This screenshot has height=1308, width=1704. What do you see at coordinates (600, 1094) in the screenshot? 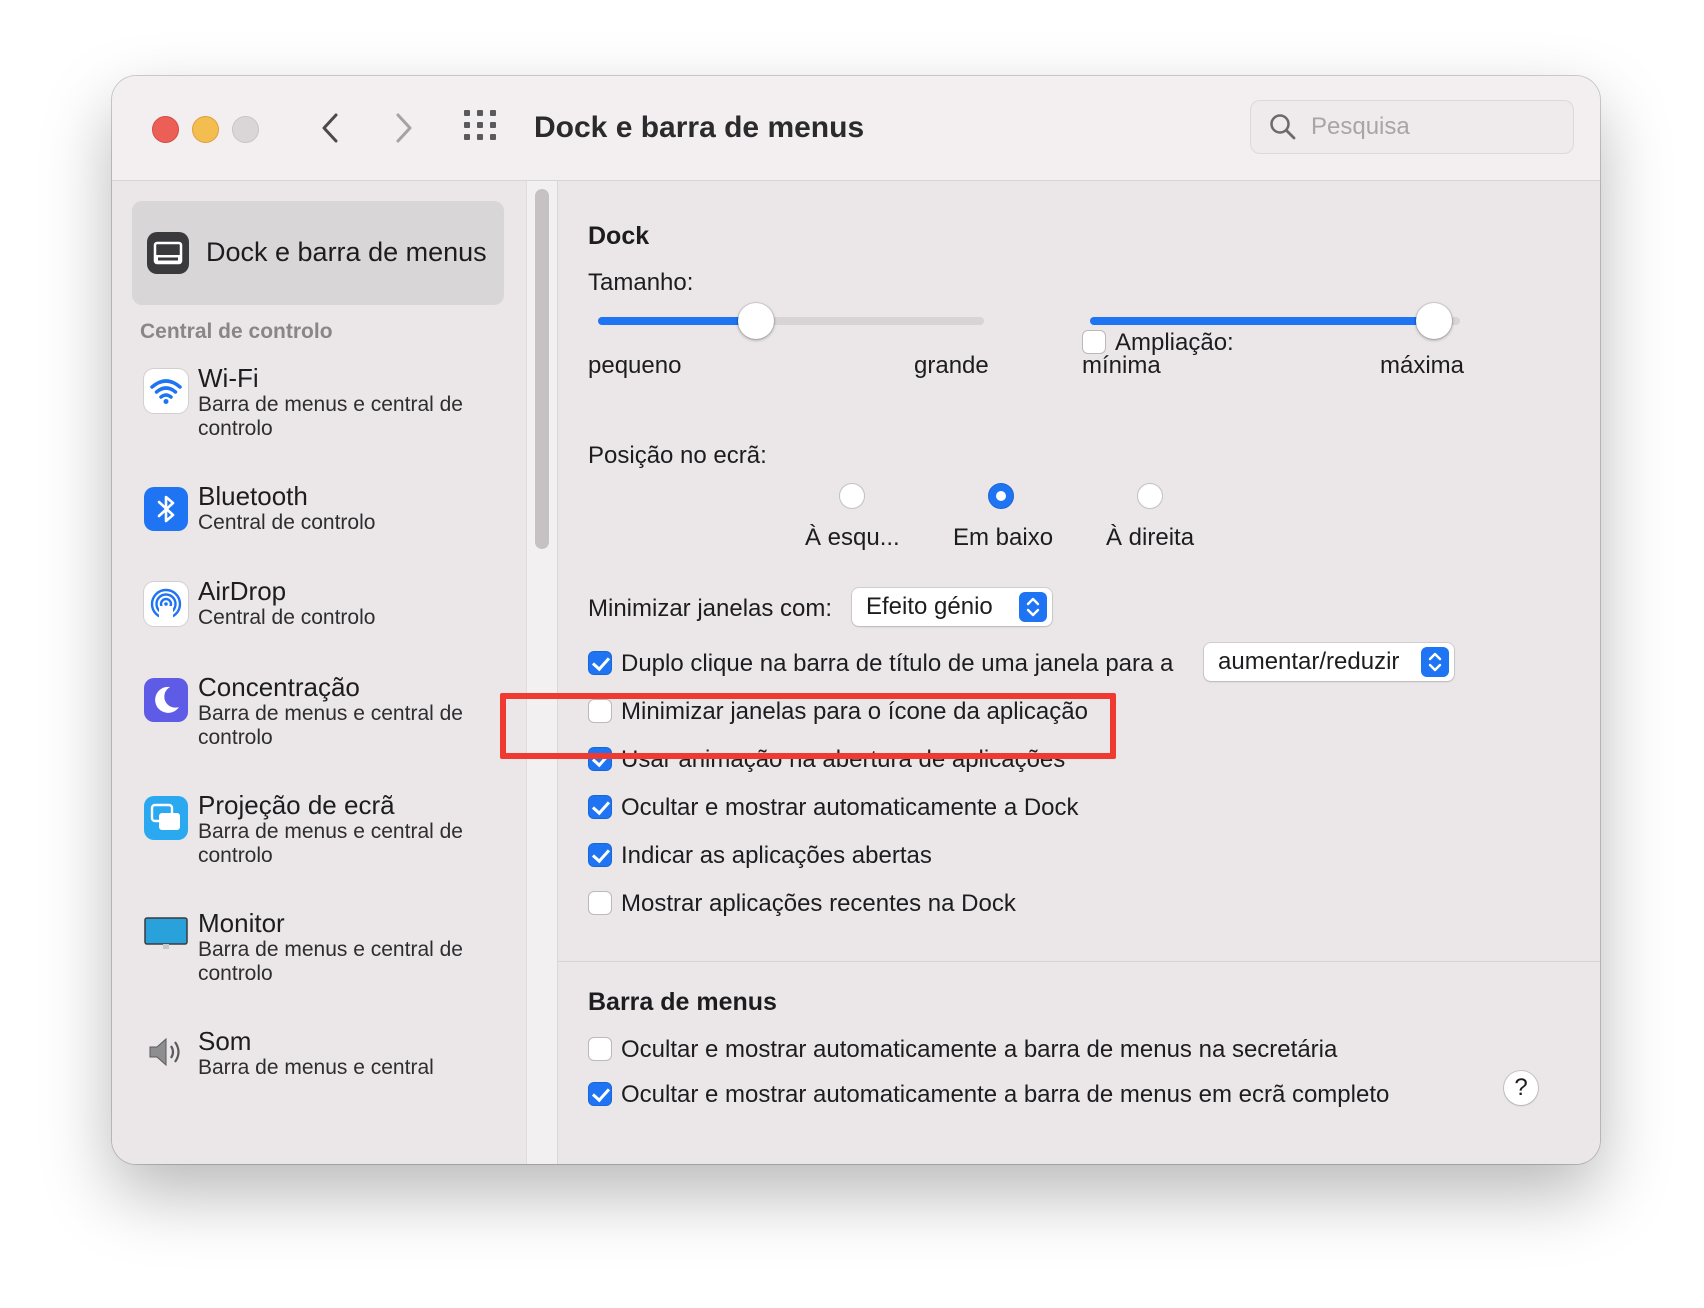
I see `autohide-menubar-fullscreen-checkbox` at bounding box center [600, 1094].